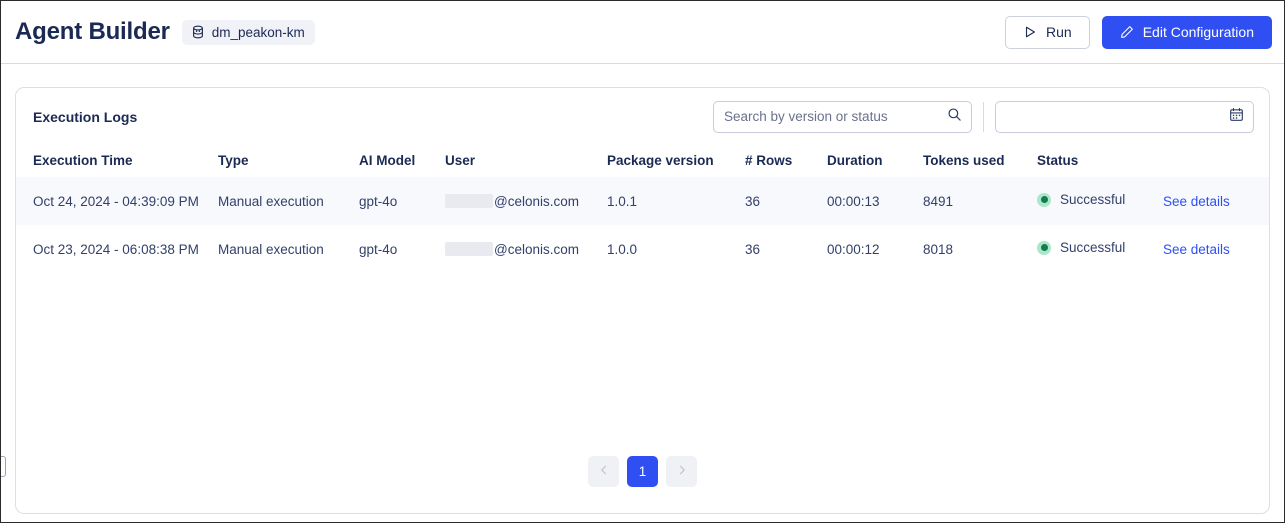  I want to click on data-model-icon, so click(198, 32).